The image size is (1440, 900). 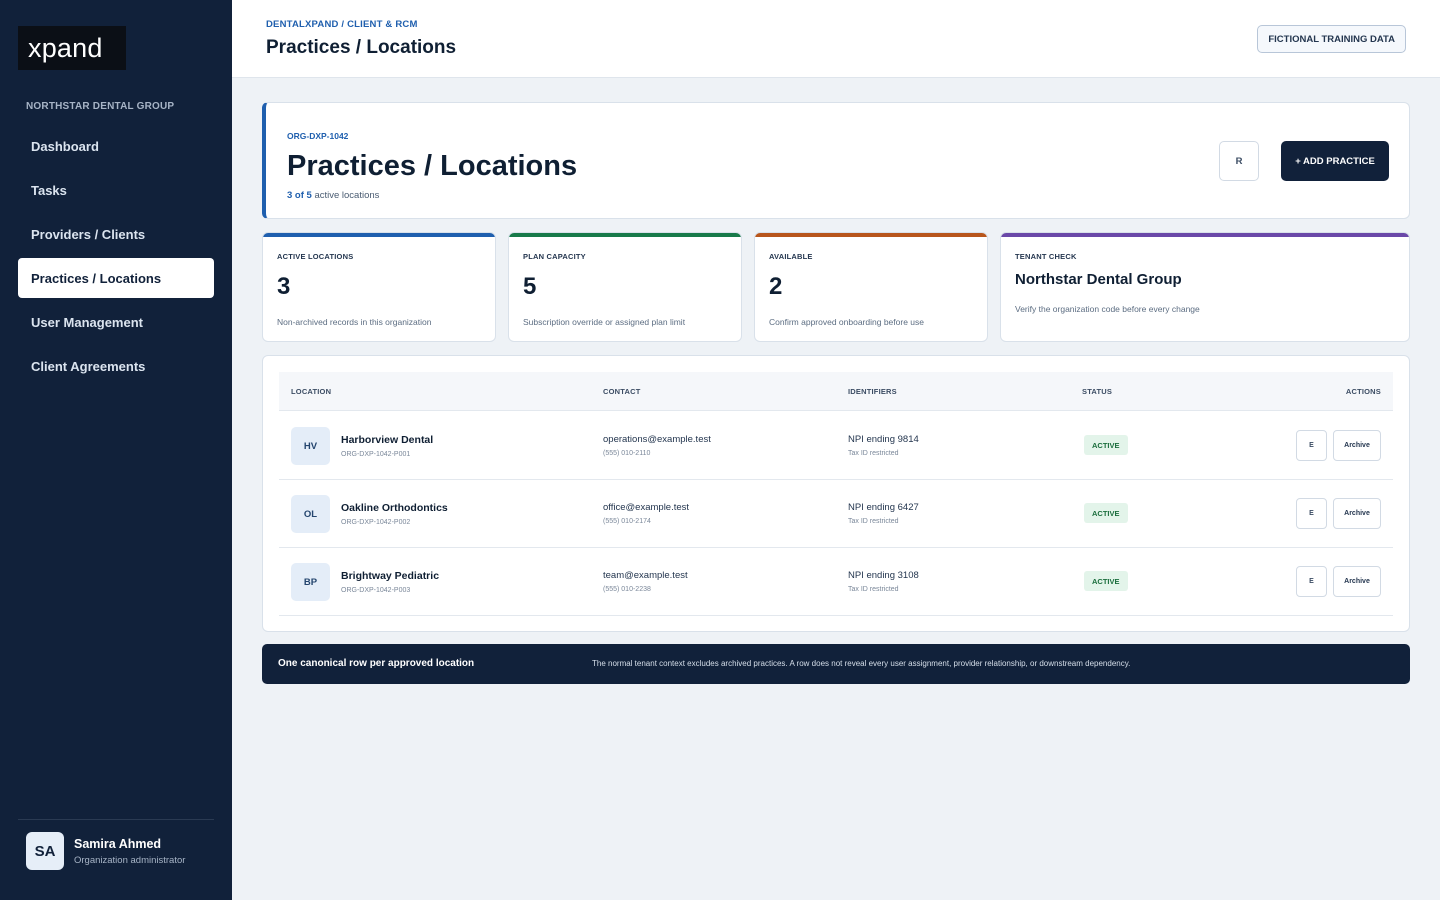 I want to click on location-avatar: BP, so click(x=310, y=582).